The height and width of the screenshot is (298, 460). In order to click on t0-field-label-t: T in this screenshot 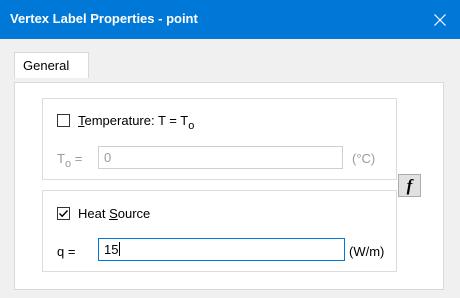, I will do `click(61, 158)`.